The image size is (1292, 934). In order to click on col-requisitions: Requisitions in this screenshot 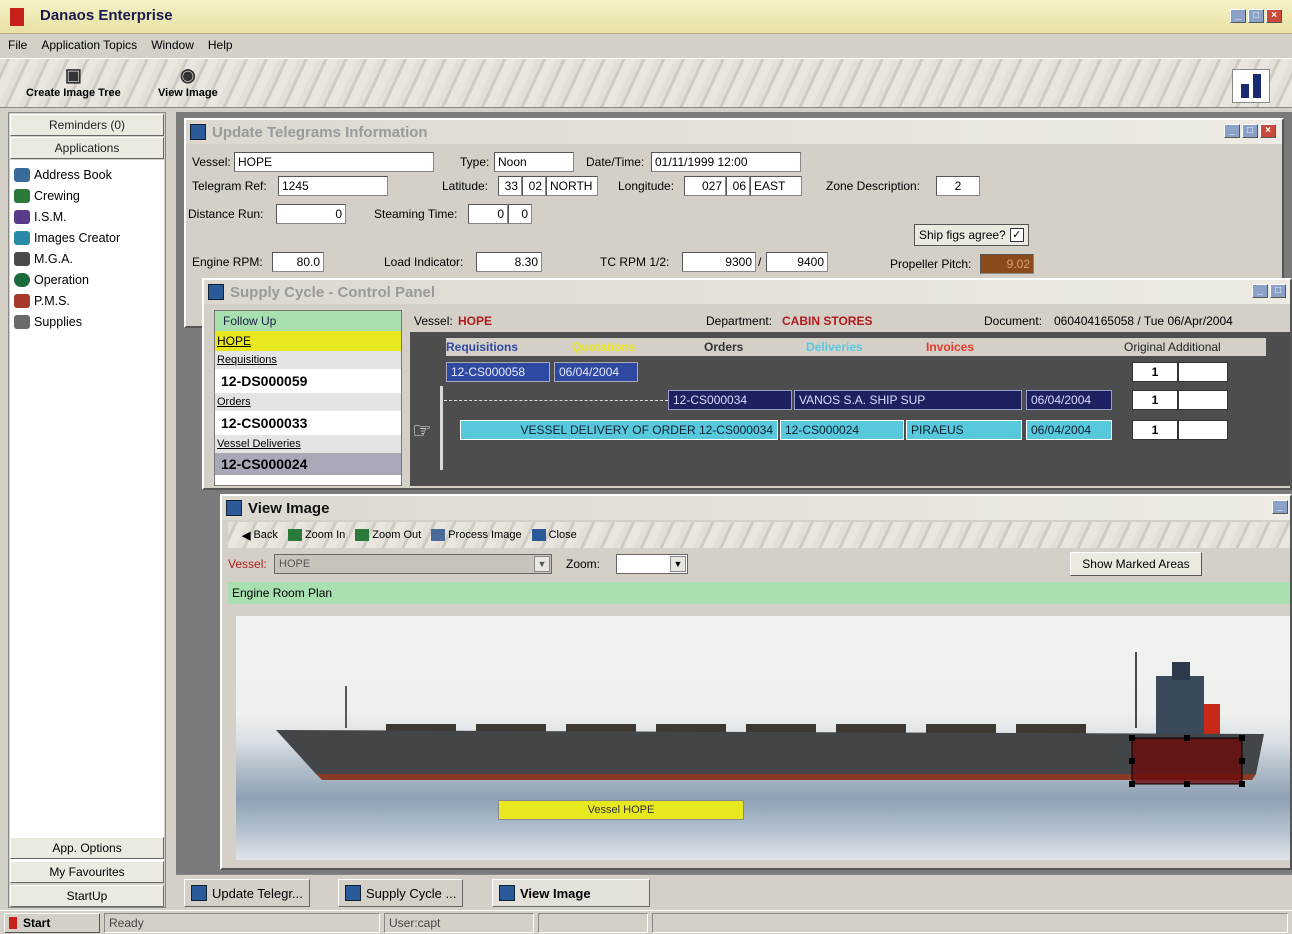, I will do `click(482, 347)`.